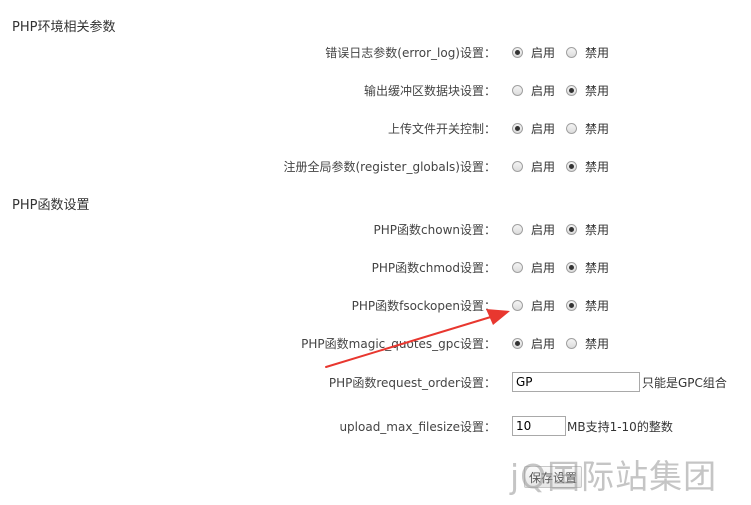 This screenshot has width=751, height=505. Describe the element at coordinates (412, 383) in the screenshot. I see `setting-label: PHP函数request_order设置：` at that location.